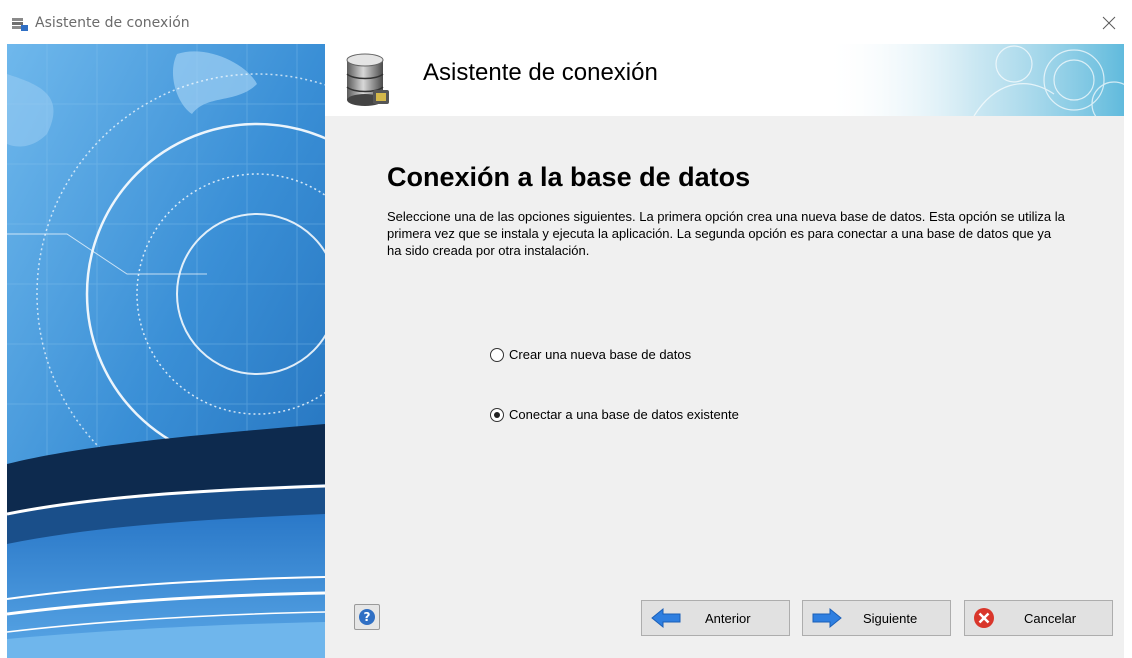  Describe the element at coordinates (624, 414) in the screenshot. I see `option-label: Conectar a una base de datos existente` at that location.